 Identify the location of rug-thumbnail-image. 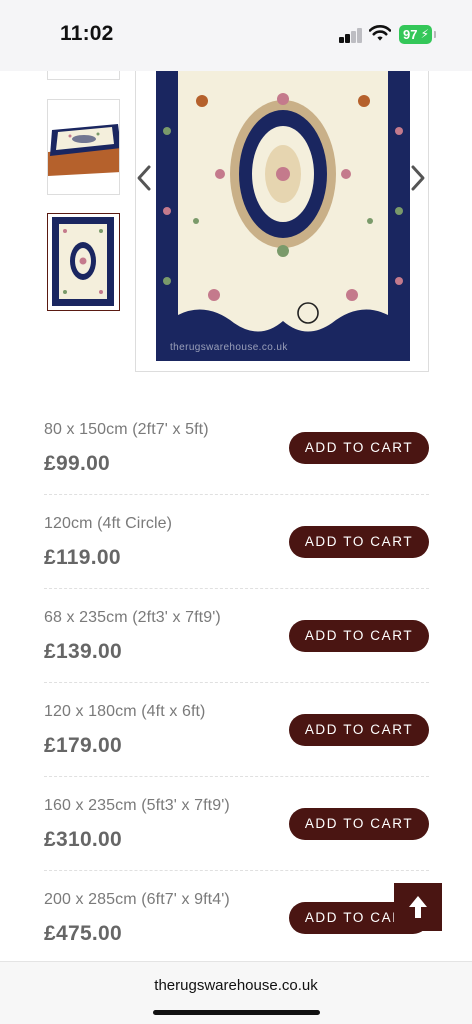
(83, 261).